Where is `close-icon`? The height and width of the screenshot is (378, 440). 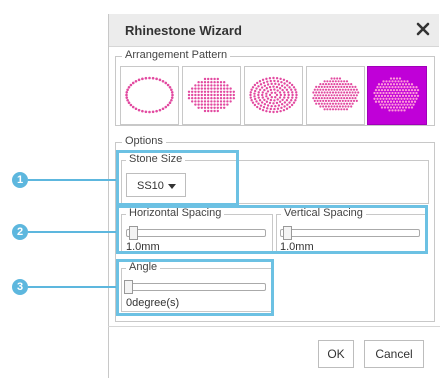 close-icon is located at coordinates (423, 29).